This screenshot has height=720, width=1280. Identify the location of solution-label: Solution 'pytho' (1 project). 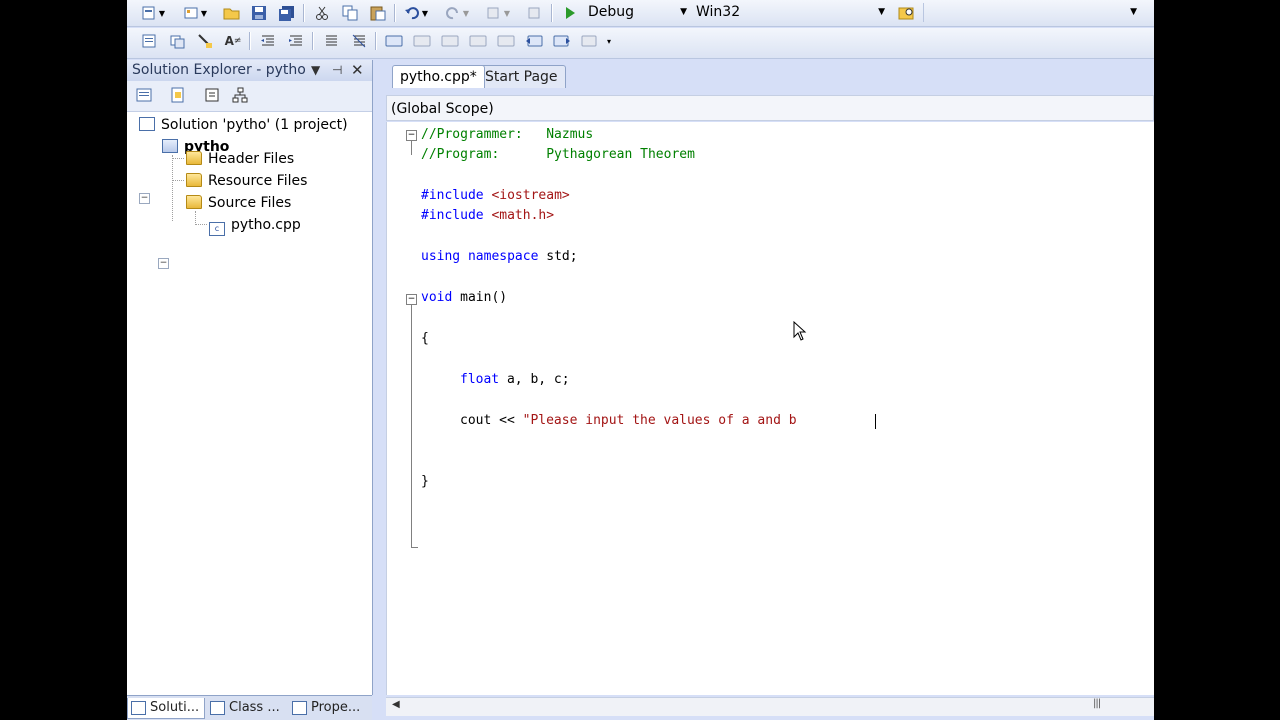
(254, 125).